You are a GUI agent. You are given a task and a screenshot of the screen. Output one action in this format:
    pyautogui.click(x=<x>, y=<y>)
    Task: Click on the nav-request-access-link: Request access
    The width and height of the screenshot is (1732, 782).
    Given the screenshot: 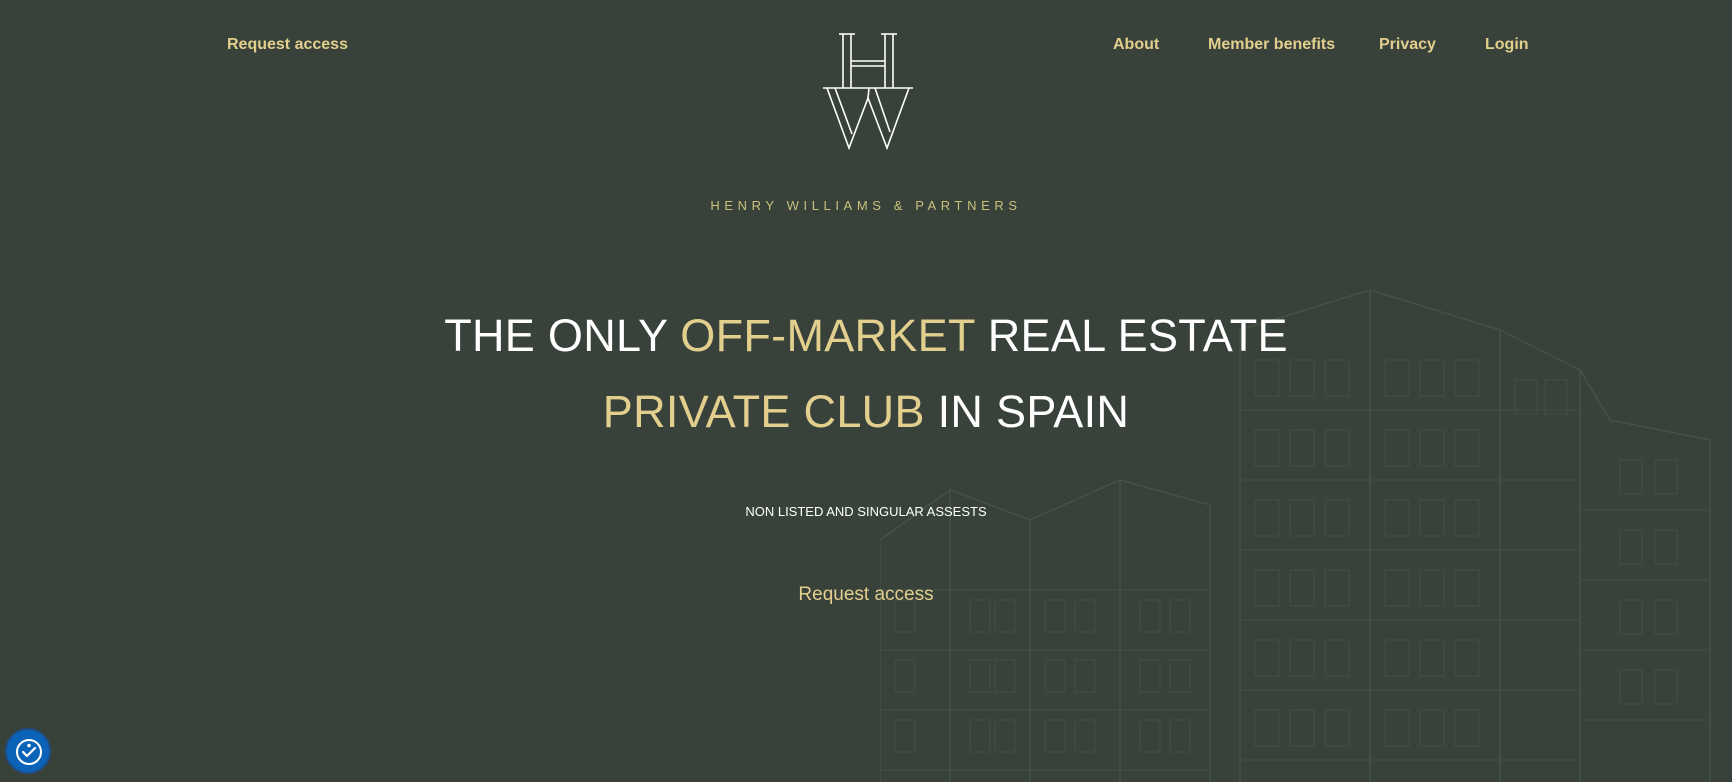 What is the action you would take?
    pyautogui.click(x=287, y=45)
    